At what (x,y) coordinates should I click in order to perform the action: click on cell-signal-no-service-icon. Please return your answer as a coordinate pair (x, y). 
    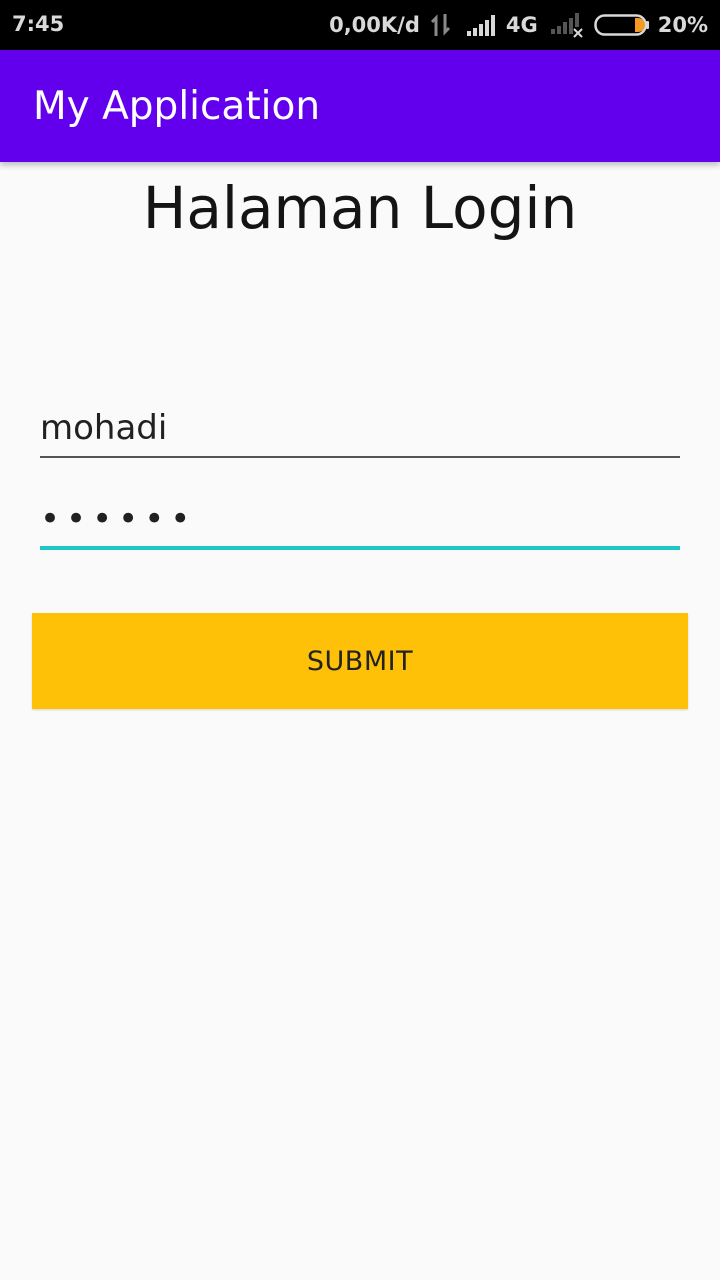
    Looking at the image, I should click on (566, 25).